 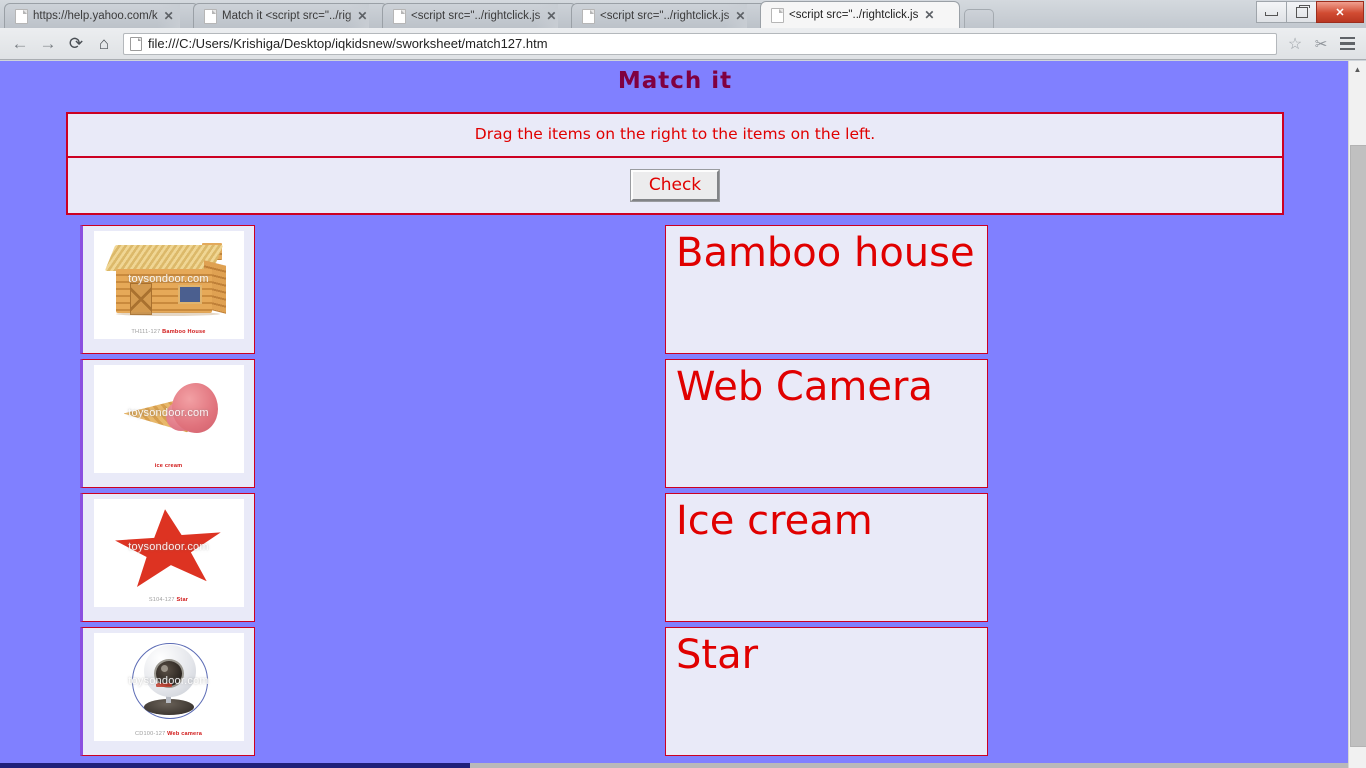 I want to click on browser-tab-4: <script src="../rightclick.js ✕, so click(x=668, y=15).